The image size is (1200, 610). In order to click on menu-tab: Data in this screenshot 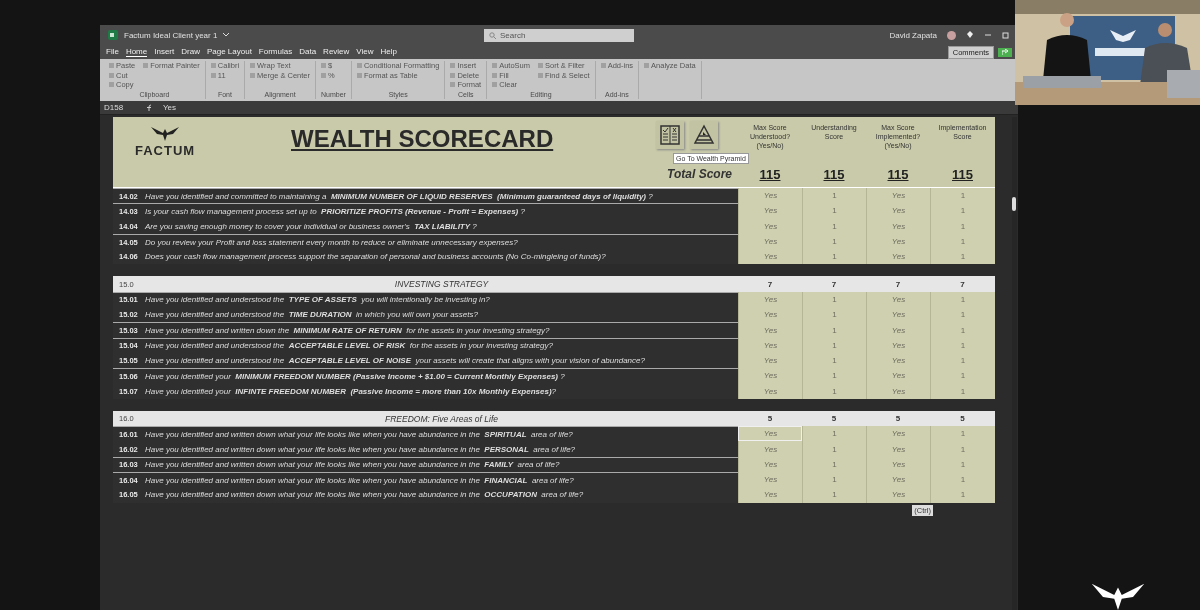, I will do `click(308, 52)`.